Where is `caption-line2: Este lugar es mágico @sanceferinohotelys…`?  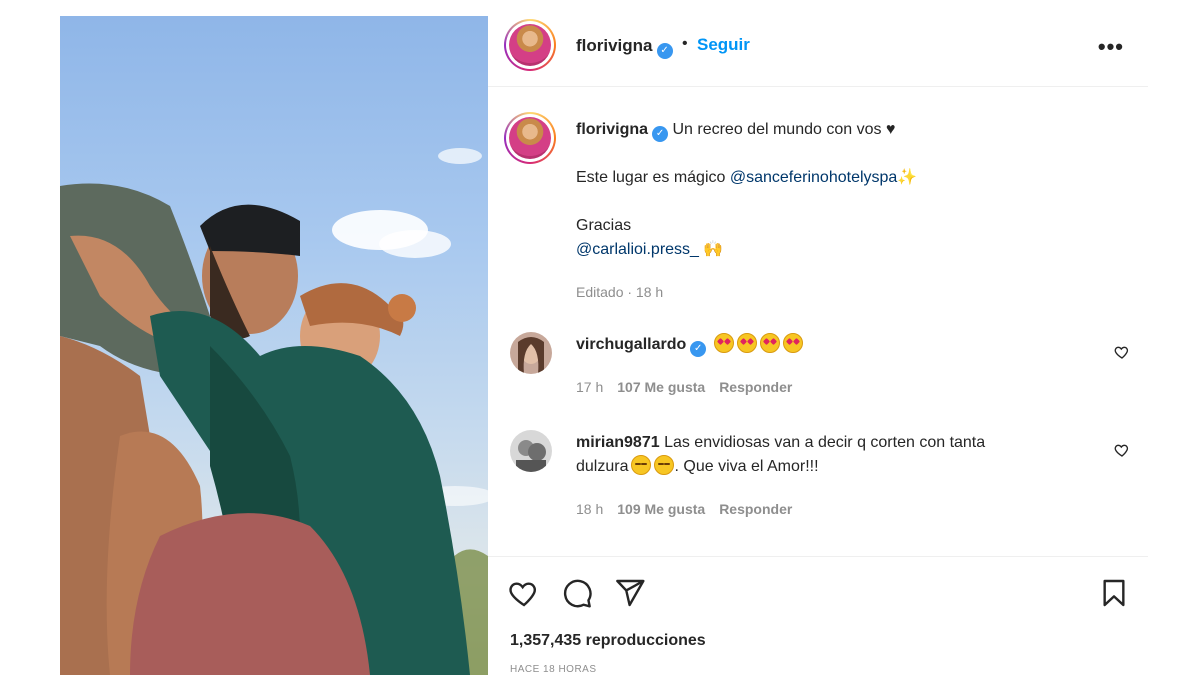 caption-line2: Este lugar es mágico @sanceferinohotelys… is located at coordinates (746, 178).